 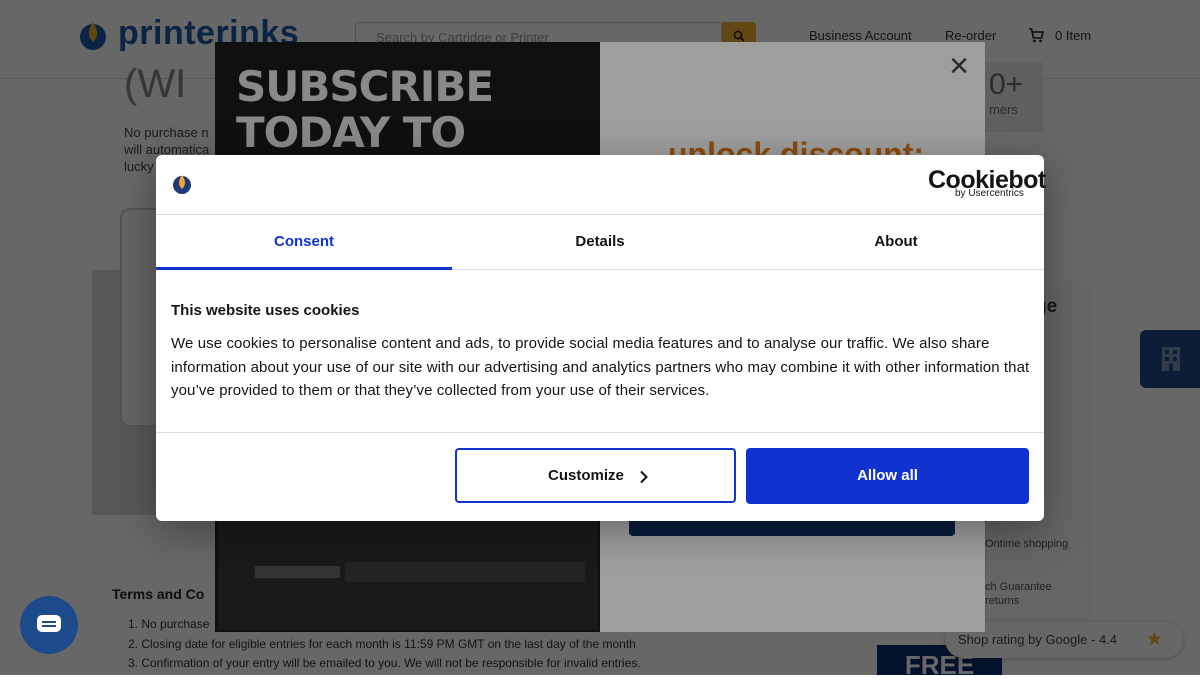 What do you see at coordinates (265, 310) in the screenshot?
I see `cookie-heading: This website uses cookies` at bounding box center [265, 310].